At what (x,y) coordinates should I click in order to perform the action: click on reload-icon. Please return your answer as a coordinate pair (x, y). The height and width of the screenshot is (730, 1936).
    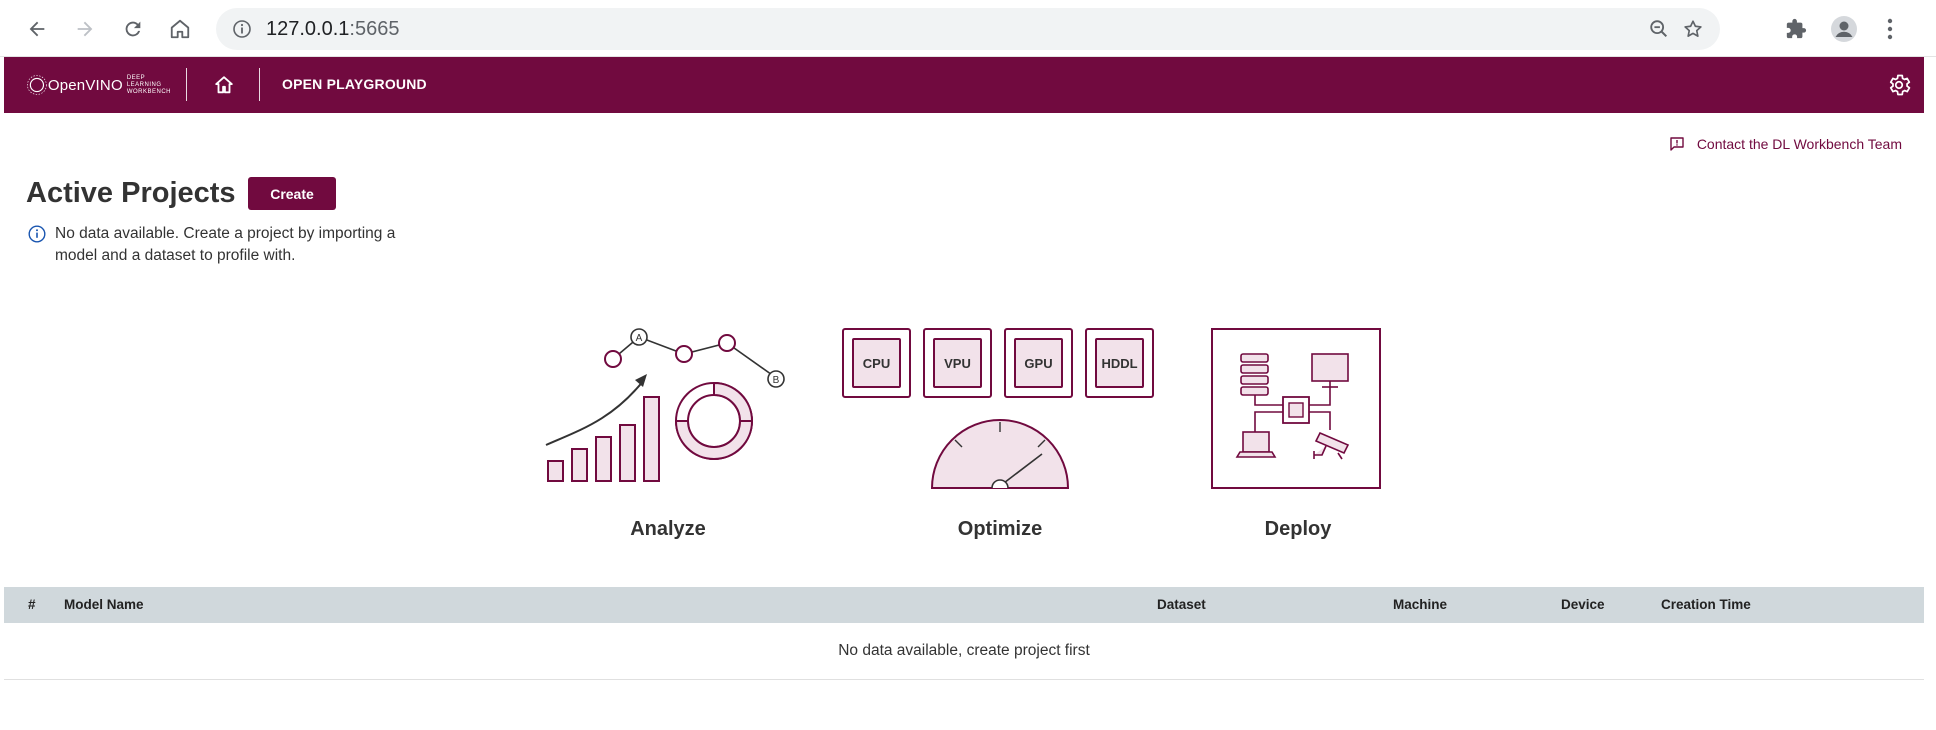
    Looking at the image, I should click on (133, 29).